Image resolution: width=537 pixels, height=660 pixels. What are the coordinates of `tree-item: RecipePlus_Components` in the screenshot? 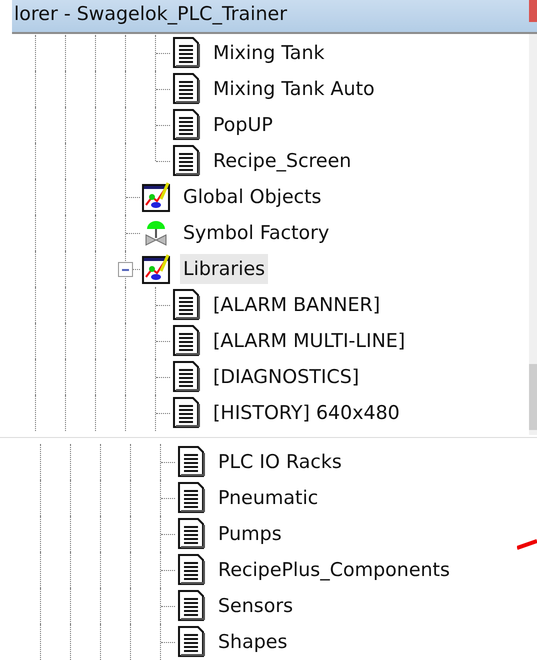 It's located at (334, 570).